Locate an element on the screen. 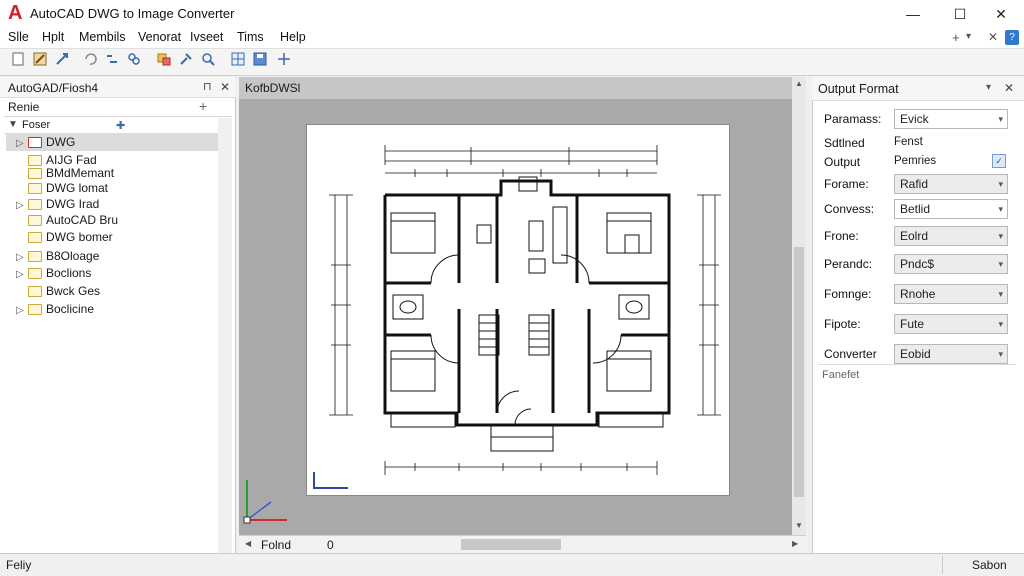 This screenshot has height=576, width=1024. tree-item-label: Boclicine is located at coordinates (70, 309).